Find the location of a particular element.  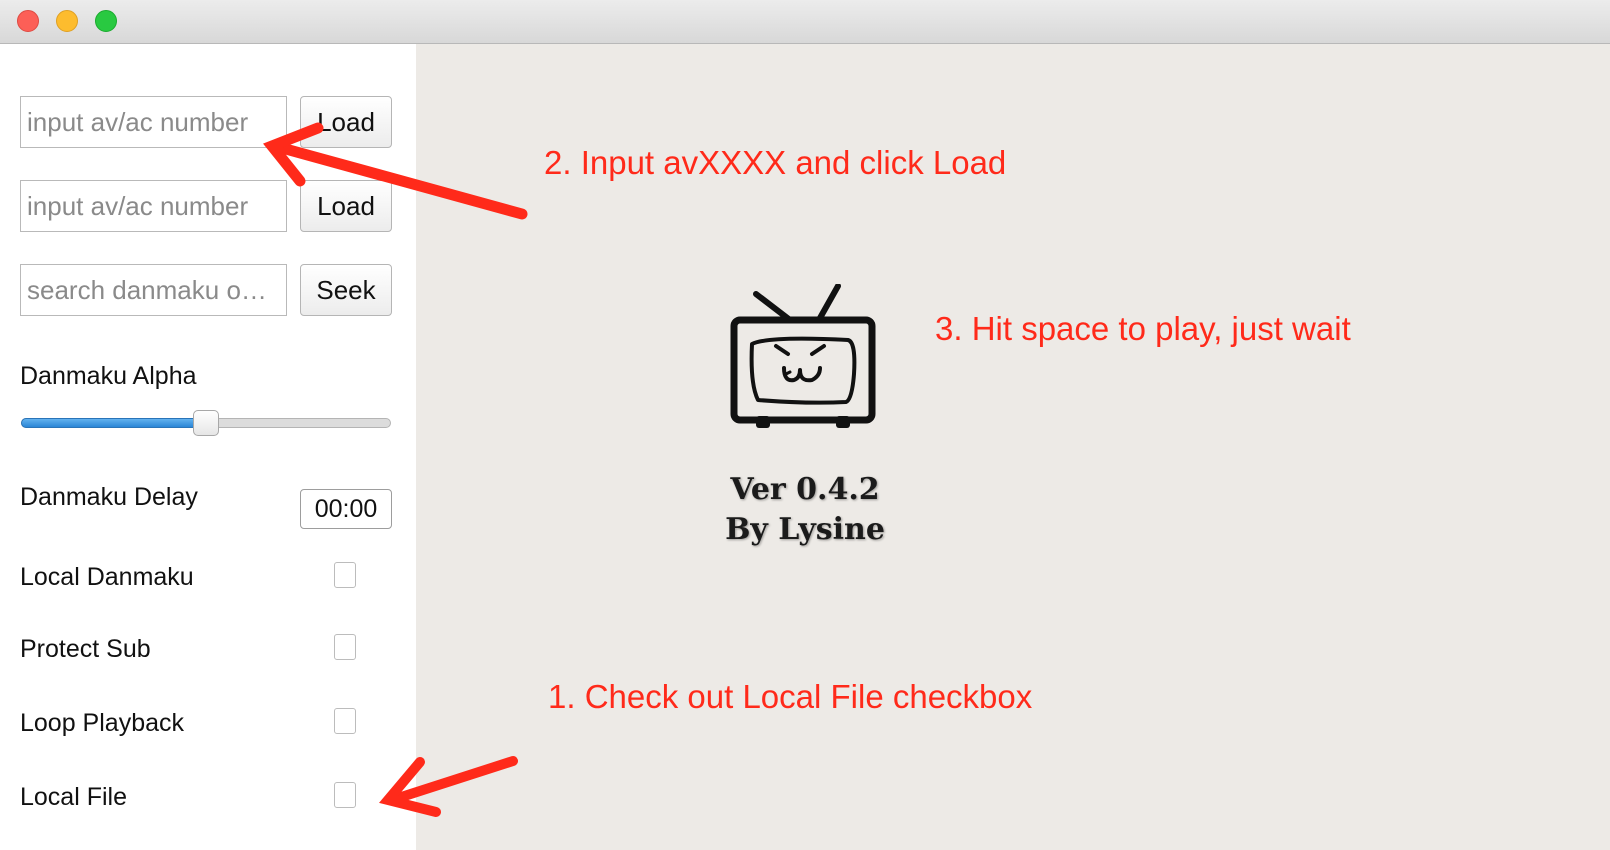

danmaku-alpha-label: Danmaku Alpha is located at coordinates (108, 376).